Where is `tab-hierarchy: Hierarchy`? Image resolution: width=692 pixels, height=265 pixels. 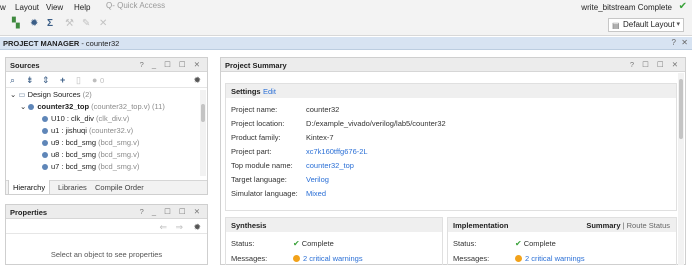
tab-hierarchy: Hierarchy is located at coordinates (29, 187).